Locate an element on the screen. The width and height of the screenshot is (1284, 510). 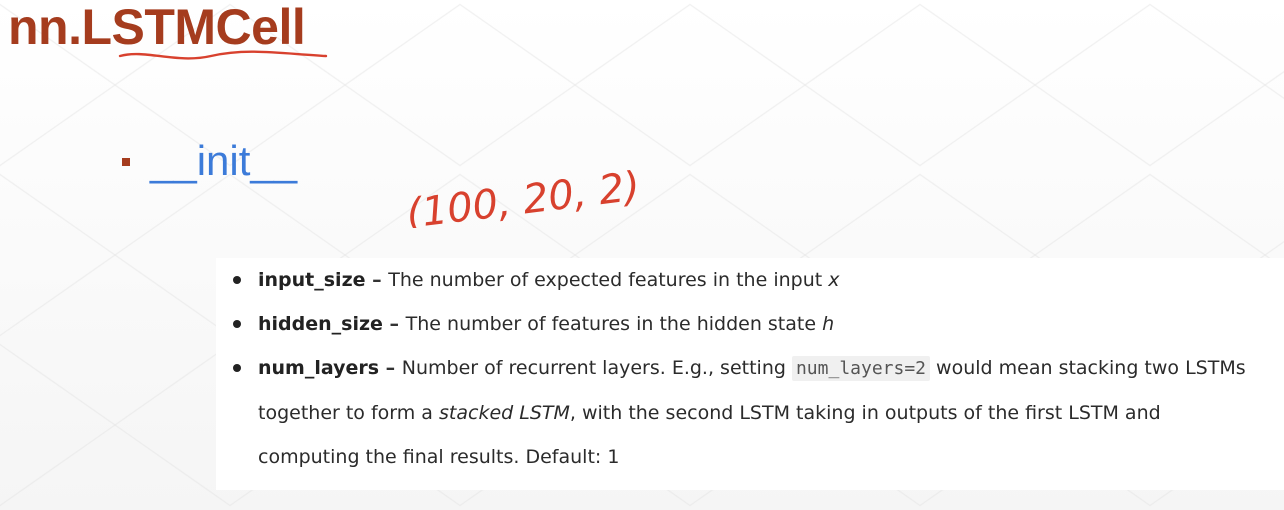
annotation-text: (100, 20, 2) is located at coordinates (523, 195).